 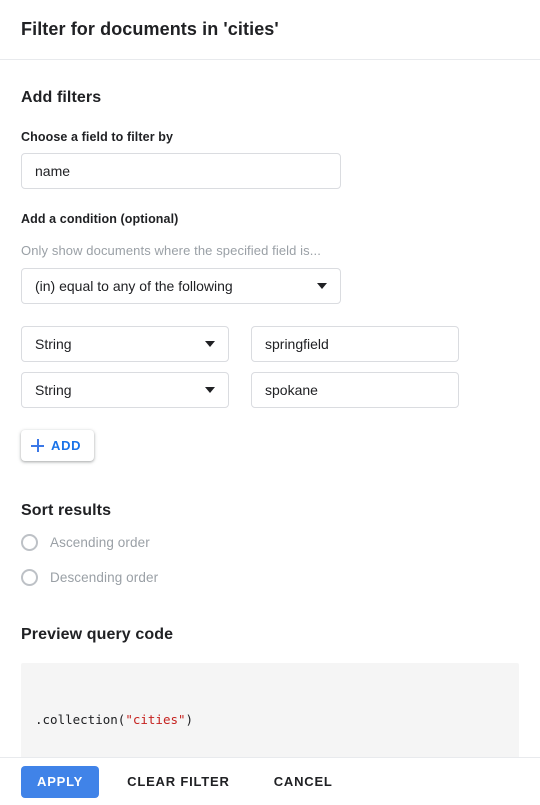 I want to click on radio-descending-order: Descending order, so click(x=270, y=577).